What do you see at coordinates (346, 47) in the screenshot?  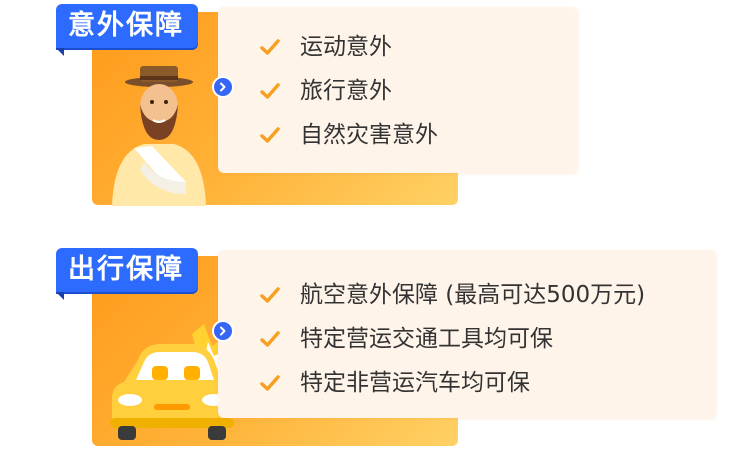 I see `coverage-item-label: 运动意外` at bounding box center [346, 47].